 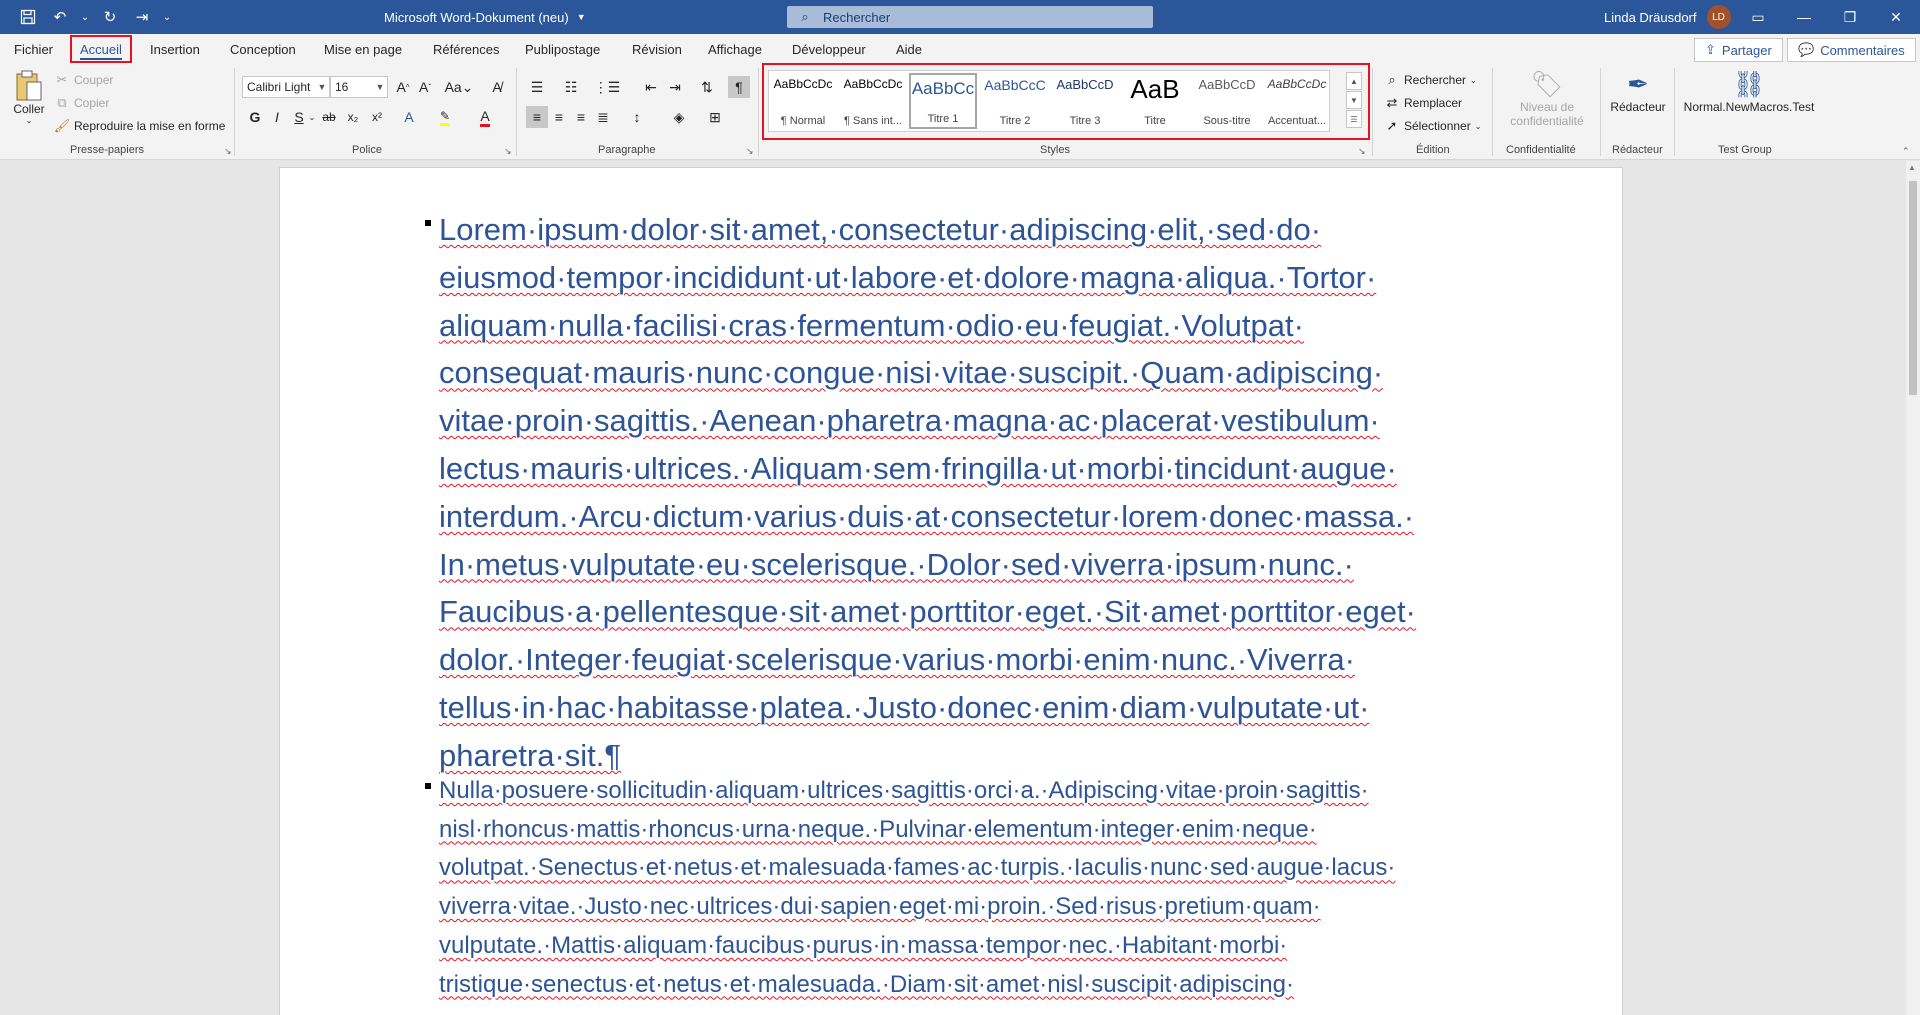 I want to click on group-label-police: Police, so click(x=367, y=150).